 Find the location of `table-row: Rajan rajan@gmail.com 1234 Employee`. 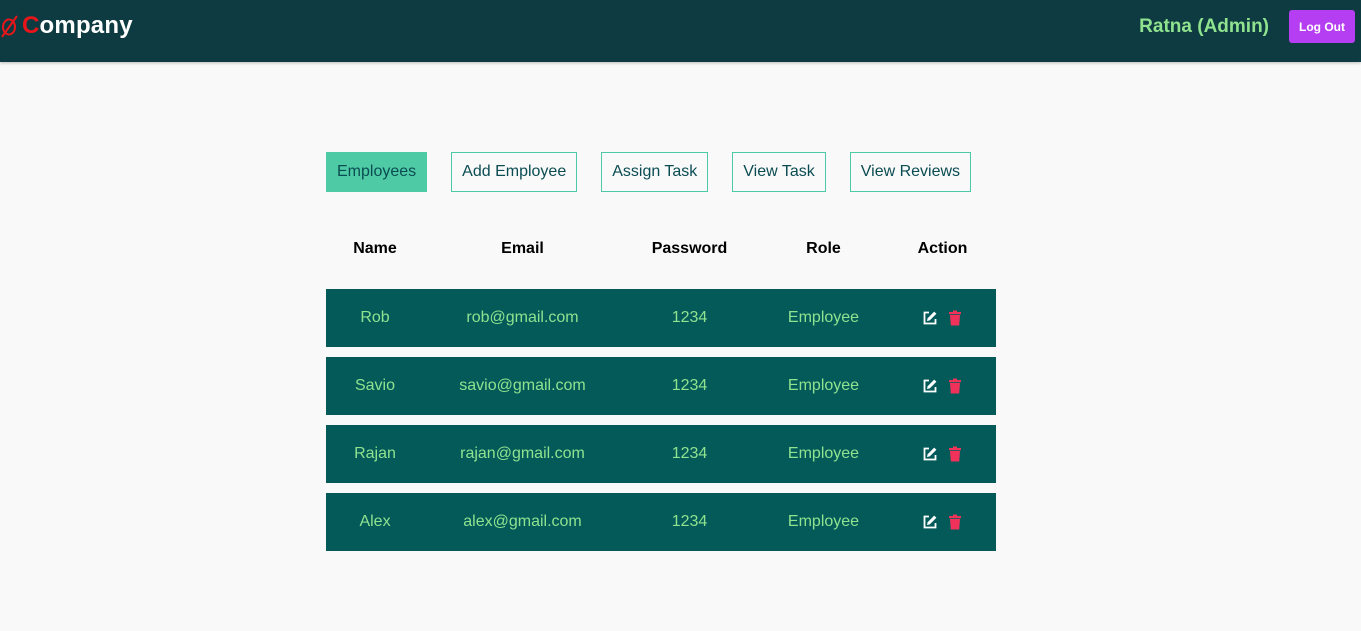

table-row: Rajan rajan@gmail.com 1234 Employee is located at coordinates (661, 454).